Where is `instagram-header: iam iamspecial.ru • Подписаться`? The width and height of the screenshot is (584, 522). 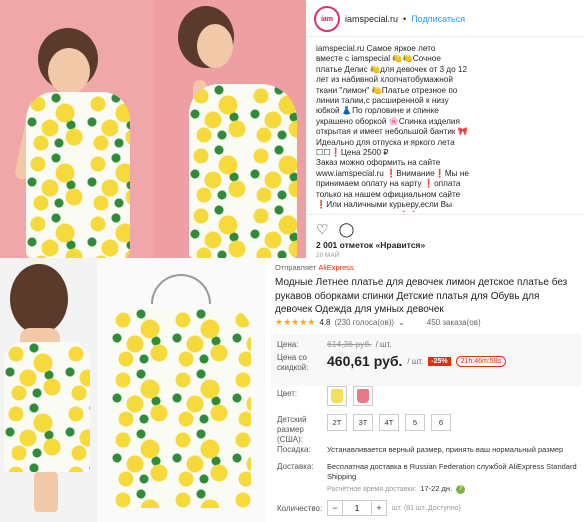
instagram-header: iam iamspecial.ru • Подписаться is located at coordinates (446, 19).